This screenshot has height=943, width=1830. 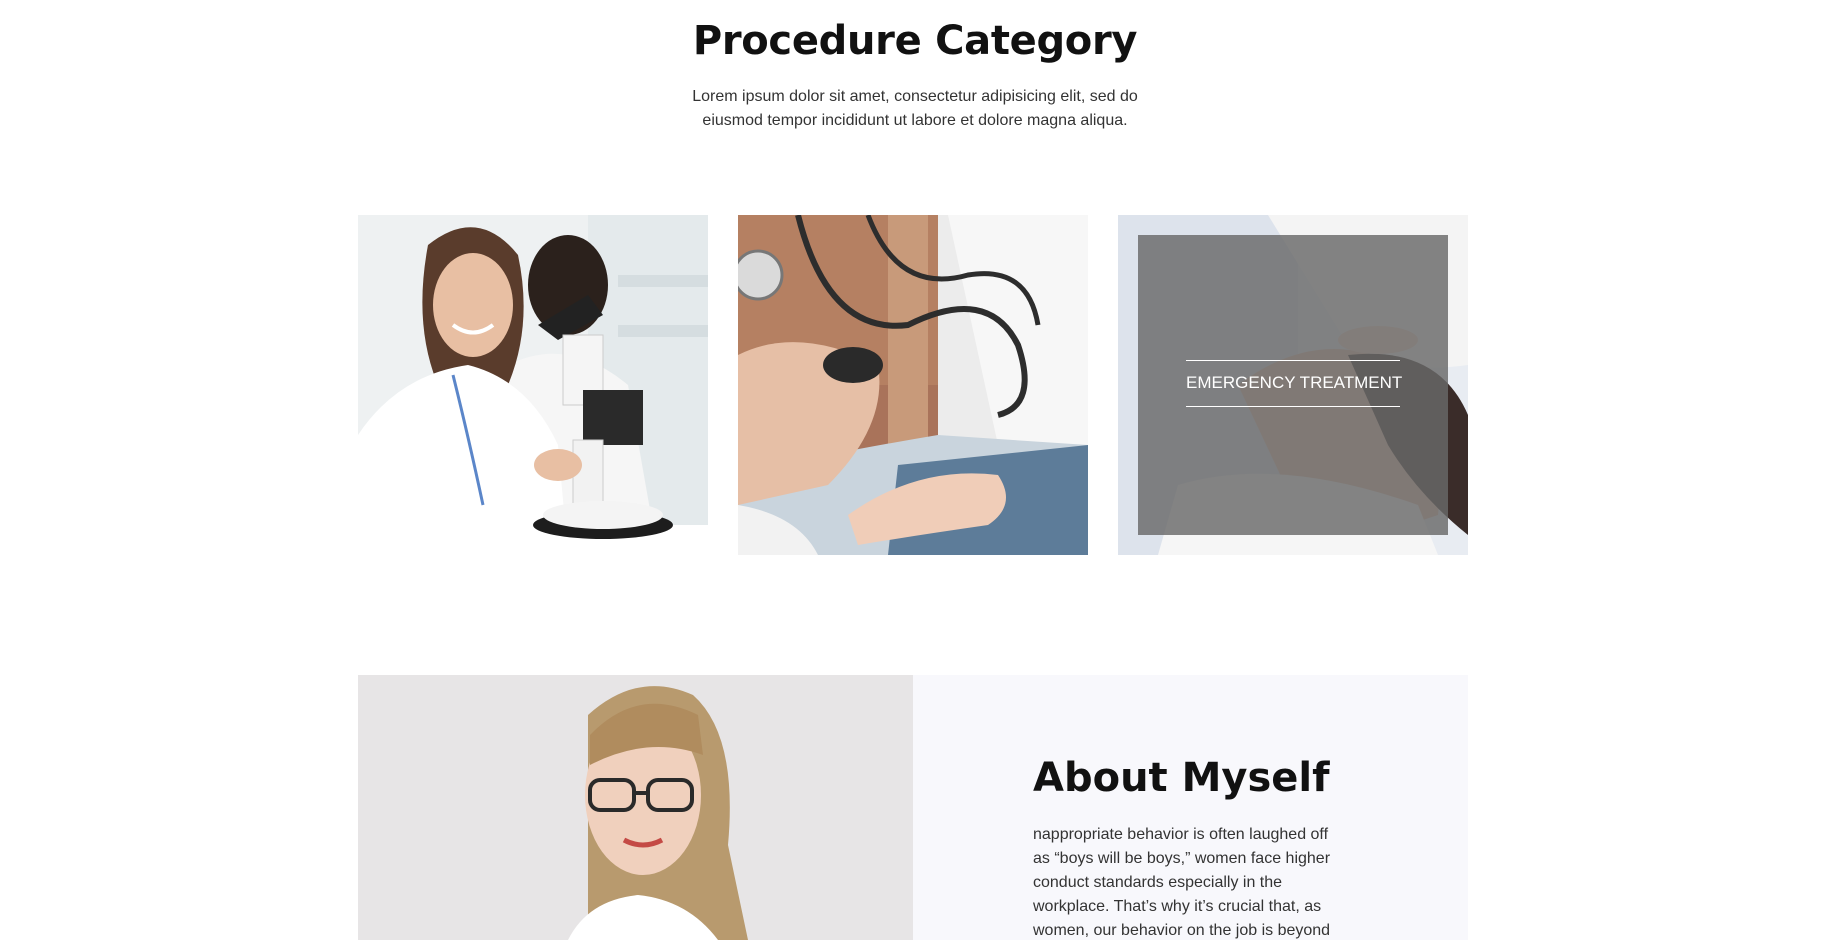 I want to click on doctor-portrait-image, so click(x=635, y=807).